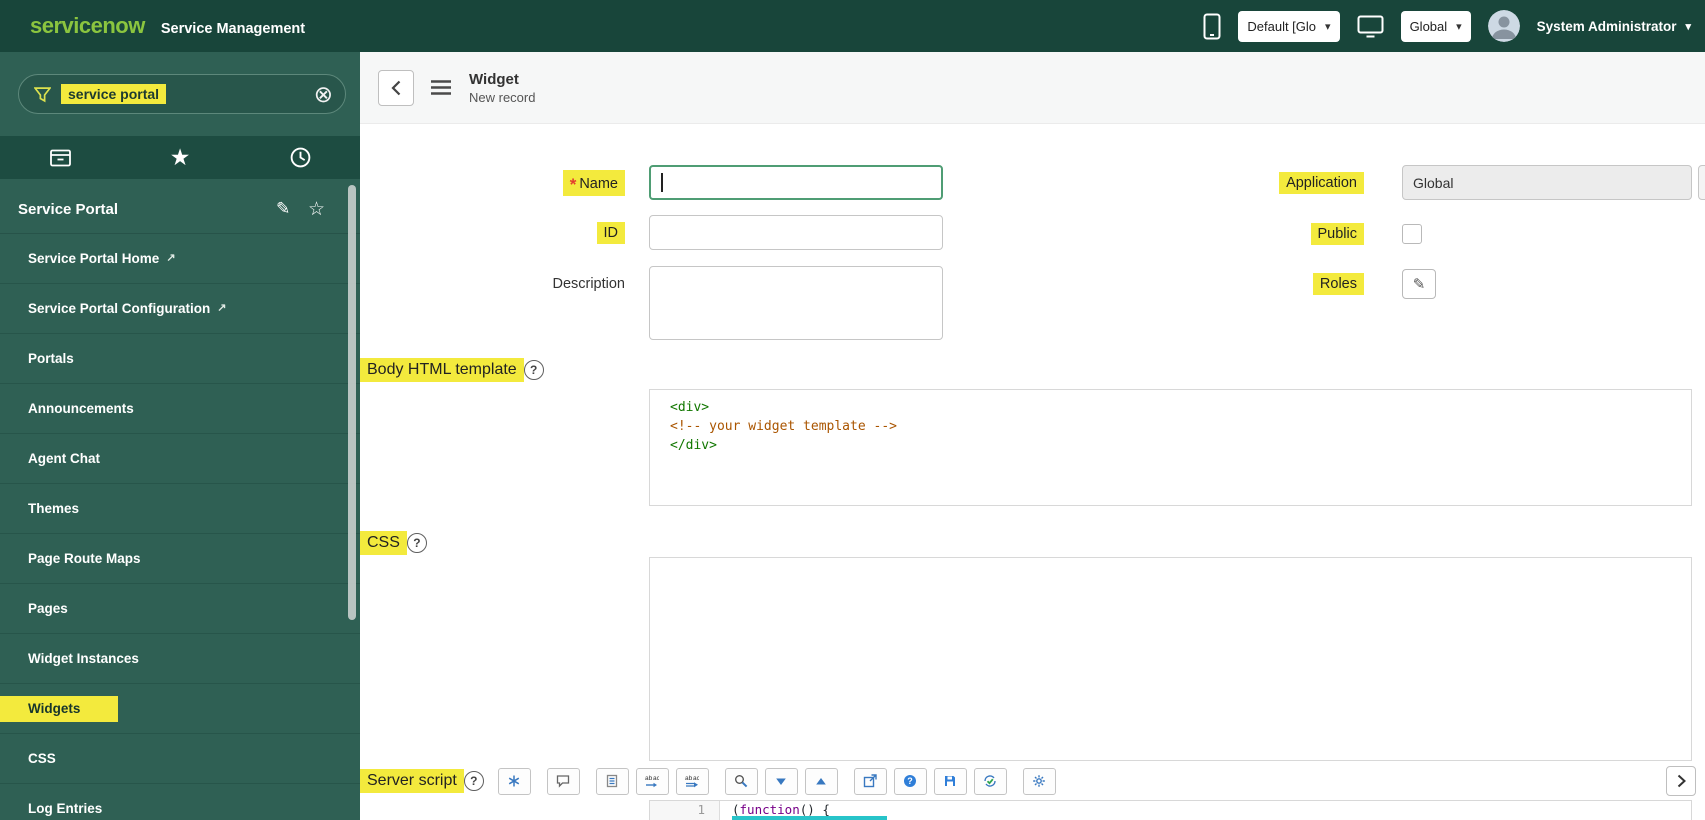 The image size is (1705, 820). I want to click on update-set-value: Default [Glo, so click(1282, 26).